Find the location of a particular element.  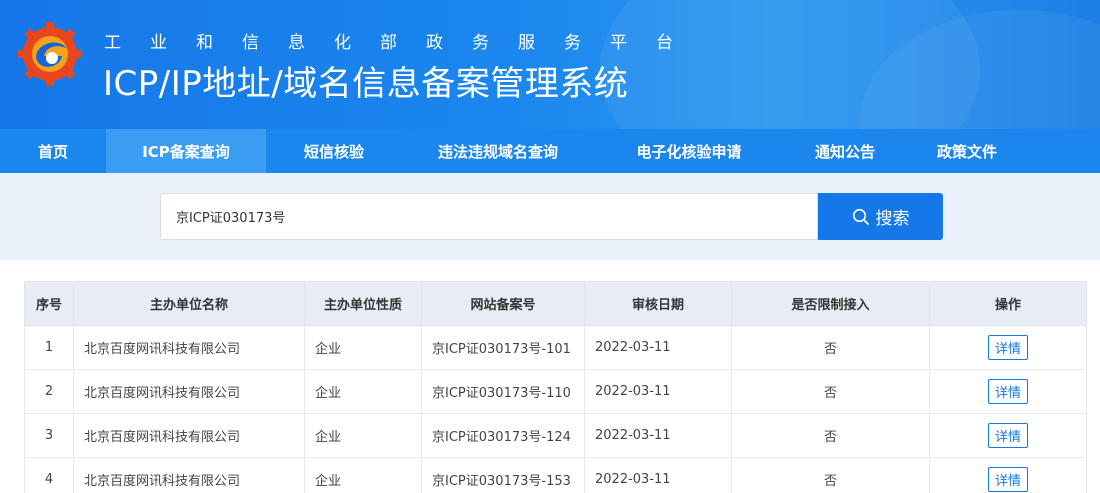

search-button: 搜索 is located at coordinates (880, 216).